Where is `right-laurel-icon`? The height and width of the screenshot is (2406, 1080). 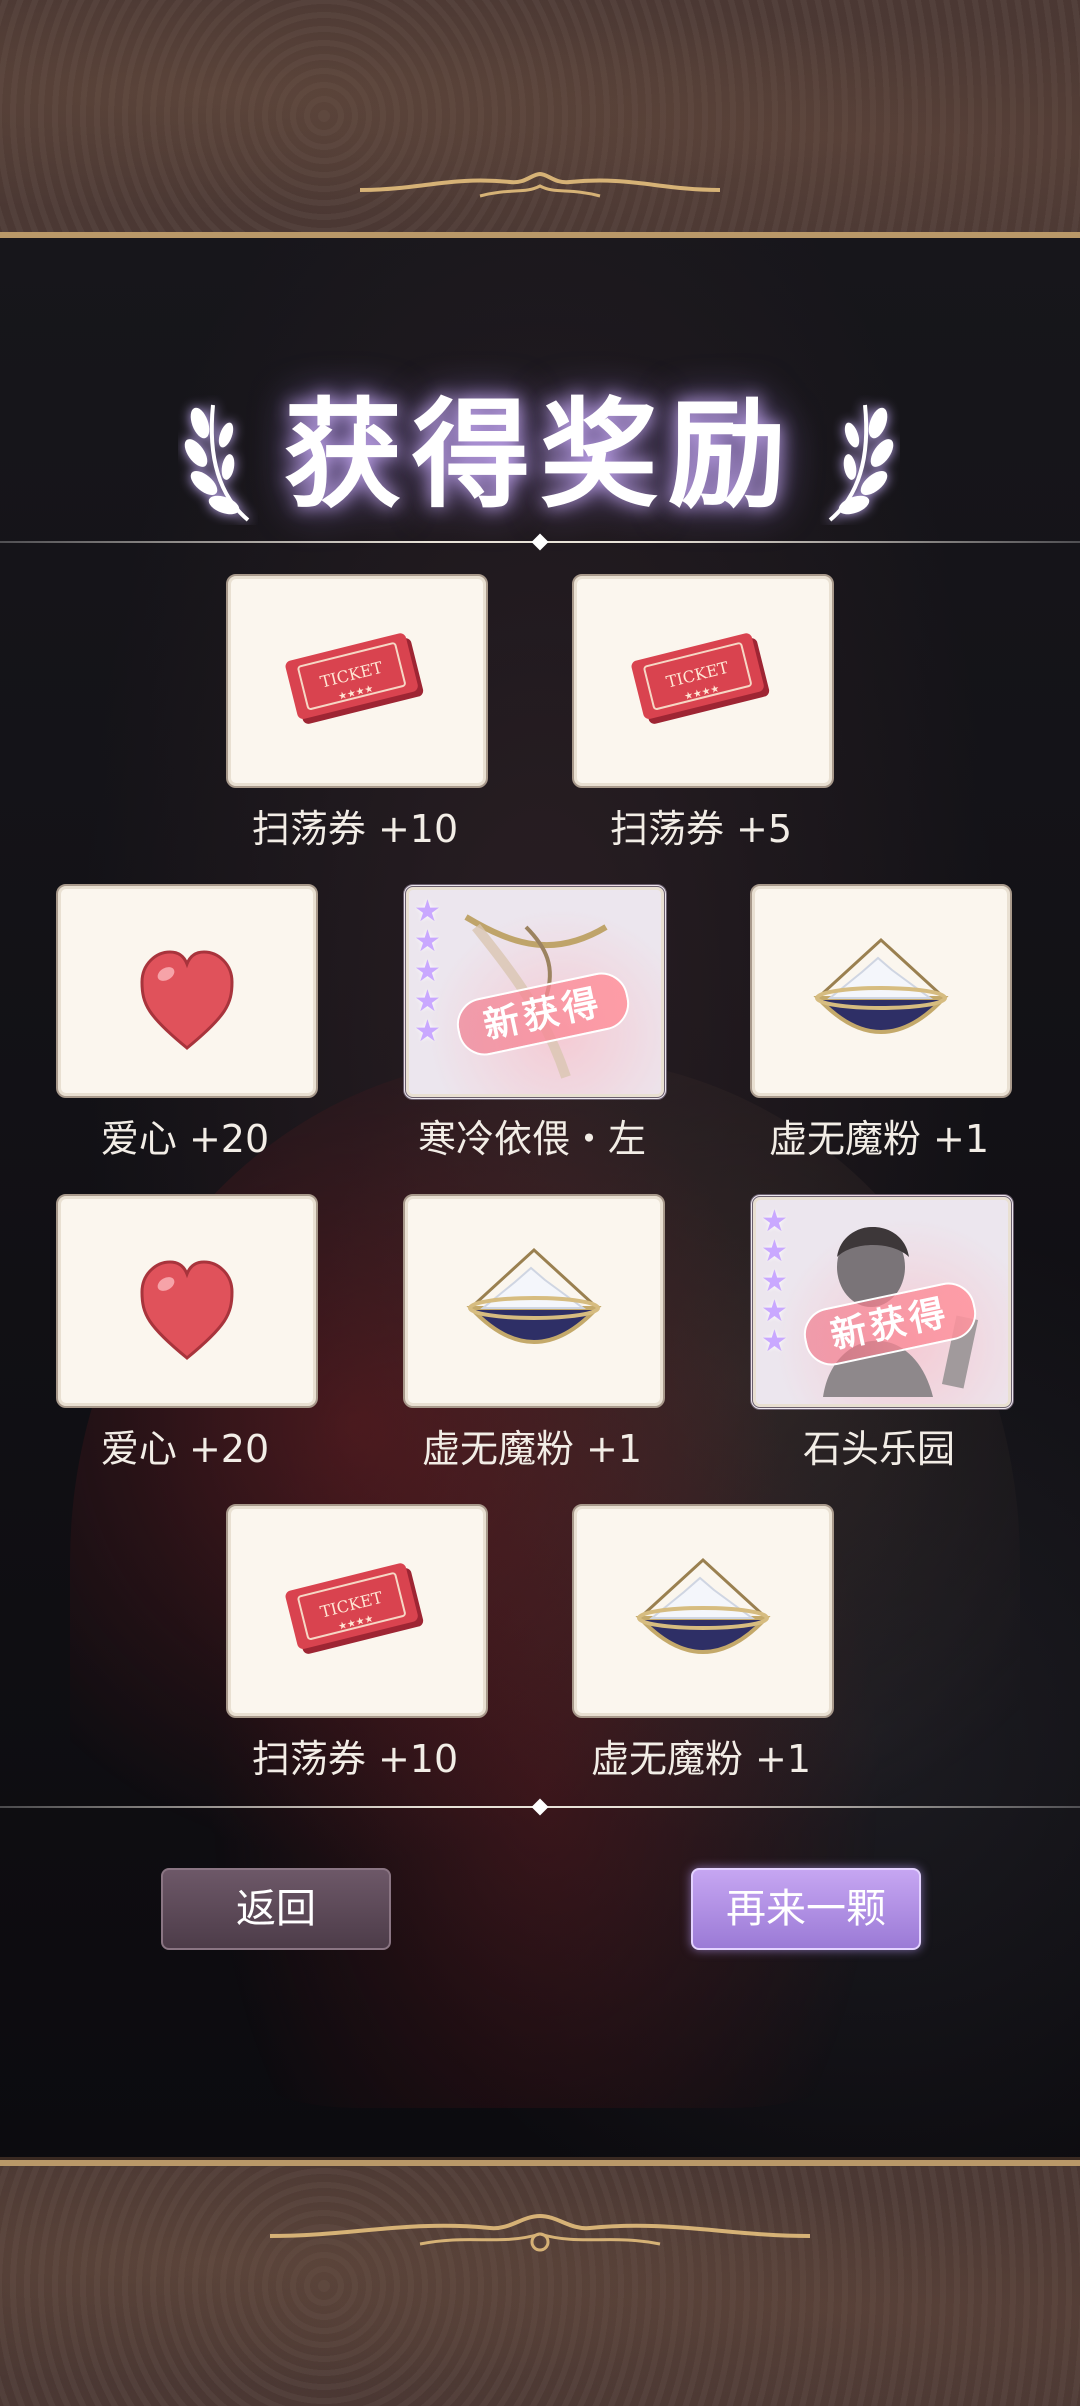
right-laurel-icon is located at coordinates (861, 463).